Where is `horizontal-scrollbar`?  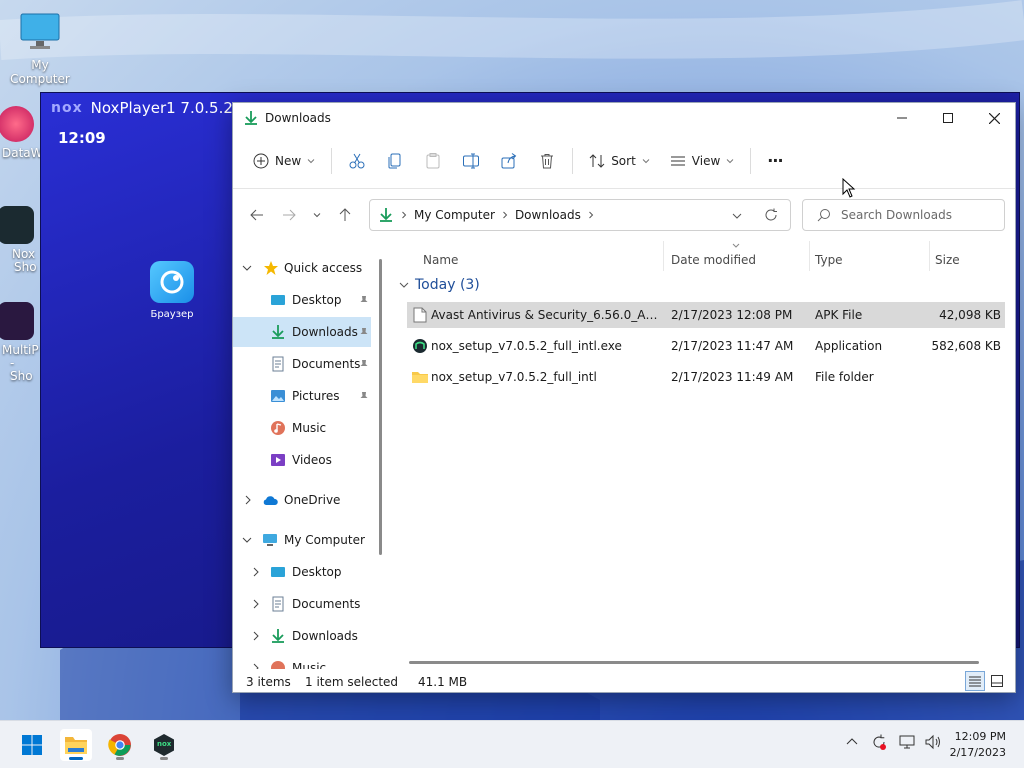 horizontal-scrollbar is located at coordinates (694, 662).